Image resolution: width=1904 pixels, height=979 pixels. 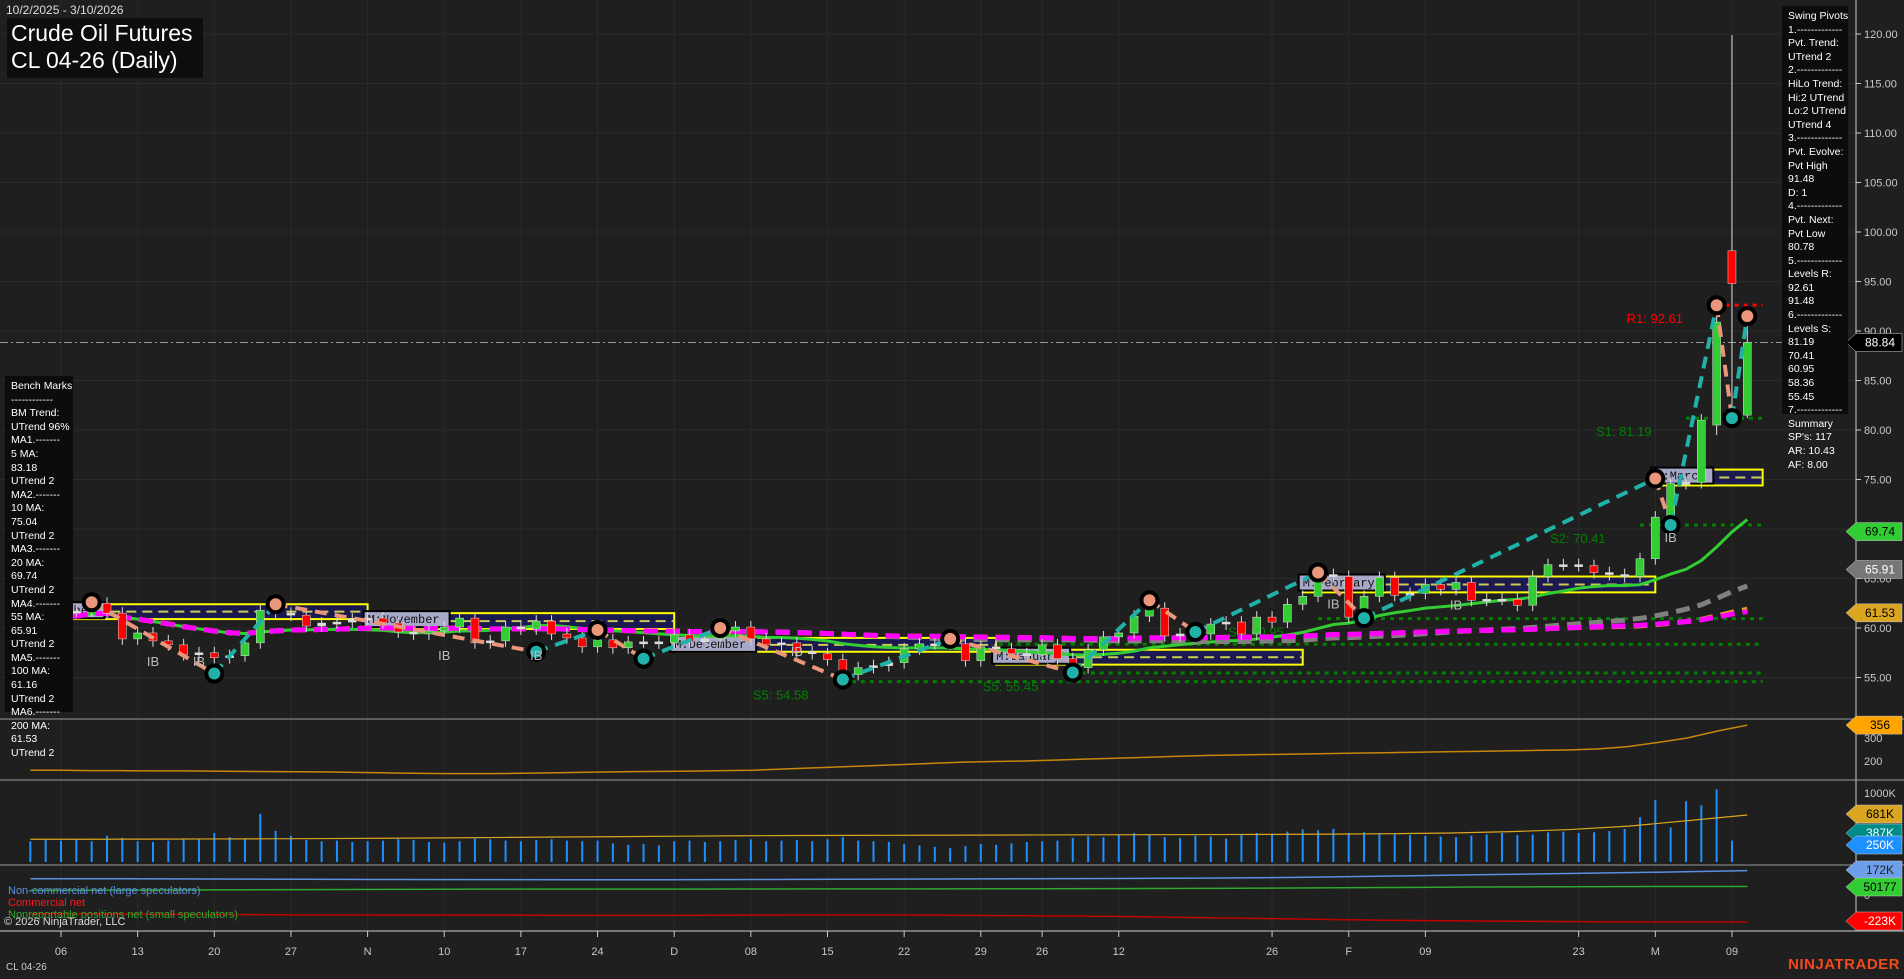 I want to click on volume-last-flag-label: 250K, so click(x=1880, y=845).